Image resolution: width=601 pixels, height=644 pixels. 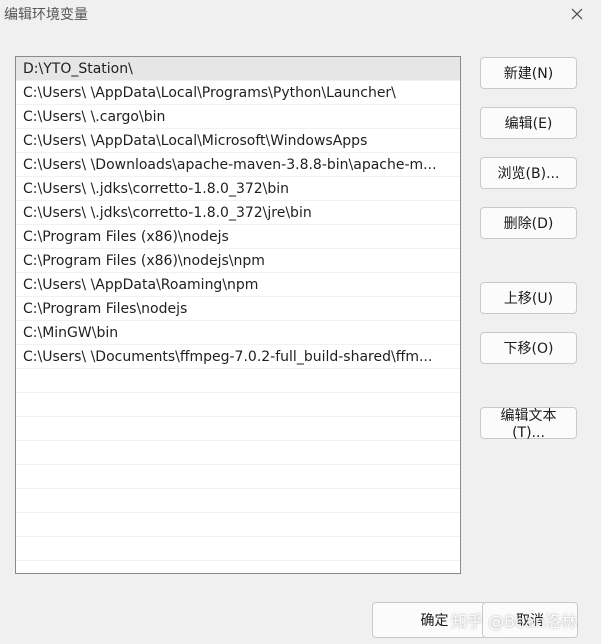 I want to click on list-item: C:\Users\ \.jdks\corretto-1.8.0_372\bin, so click(x=238, y=189).